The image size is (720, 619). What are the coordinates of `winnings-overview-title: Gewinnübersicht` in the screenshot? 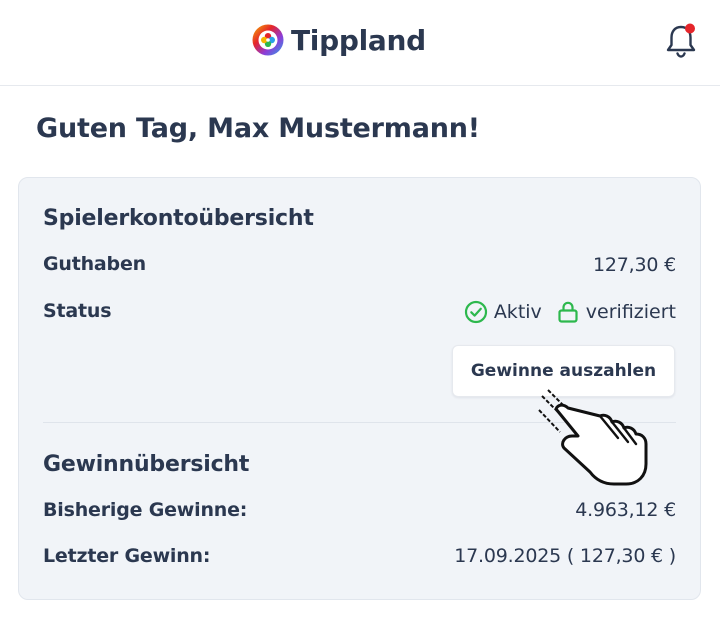 It's located at (146, 464).